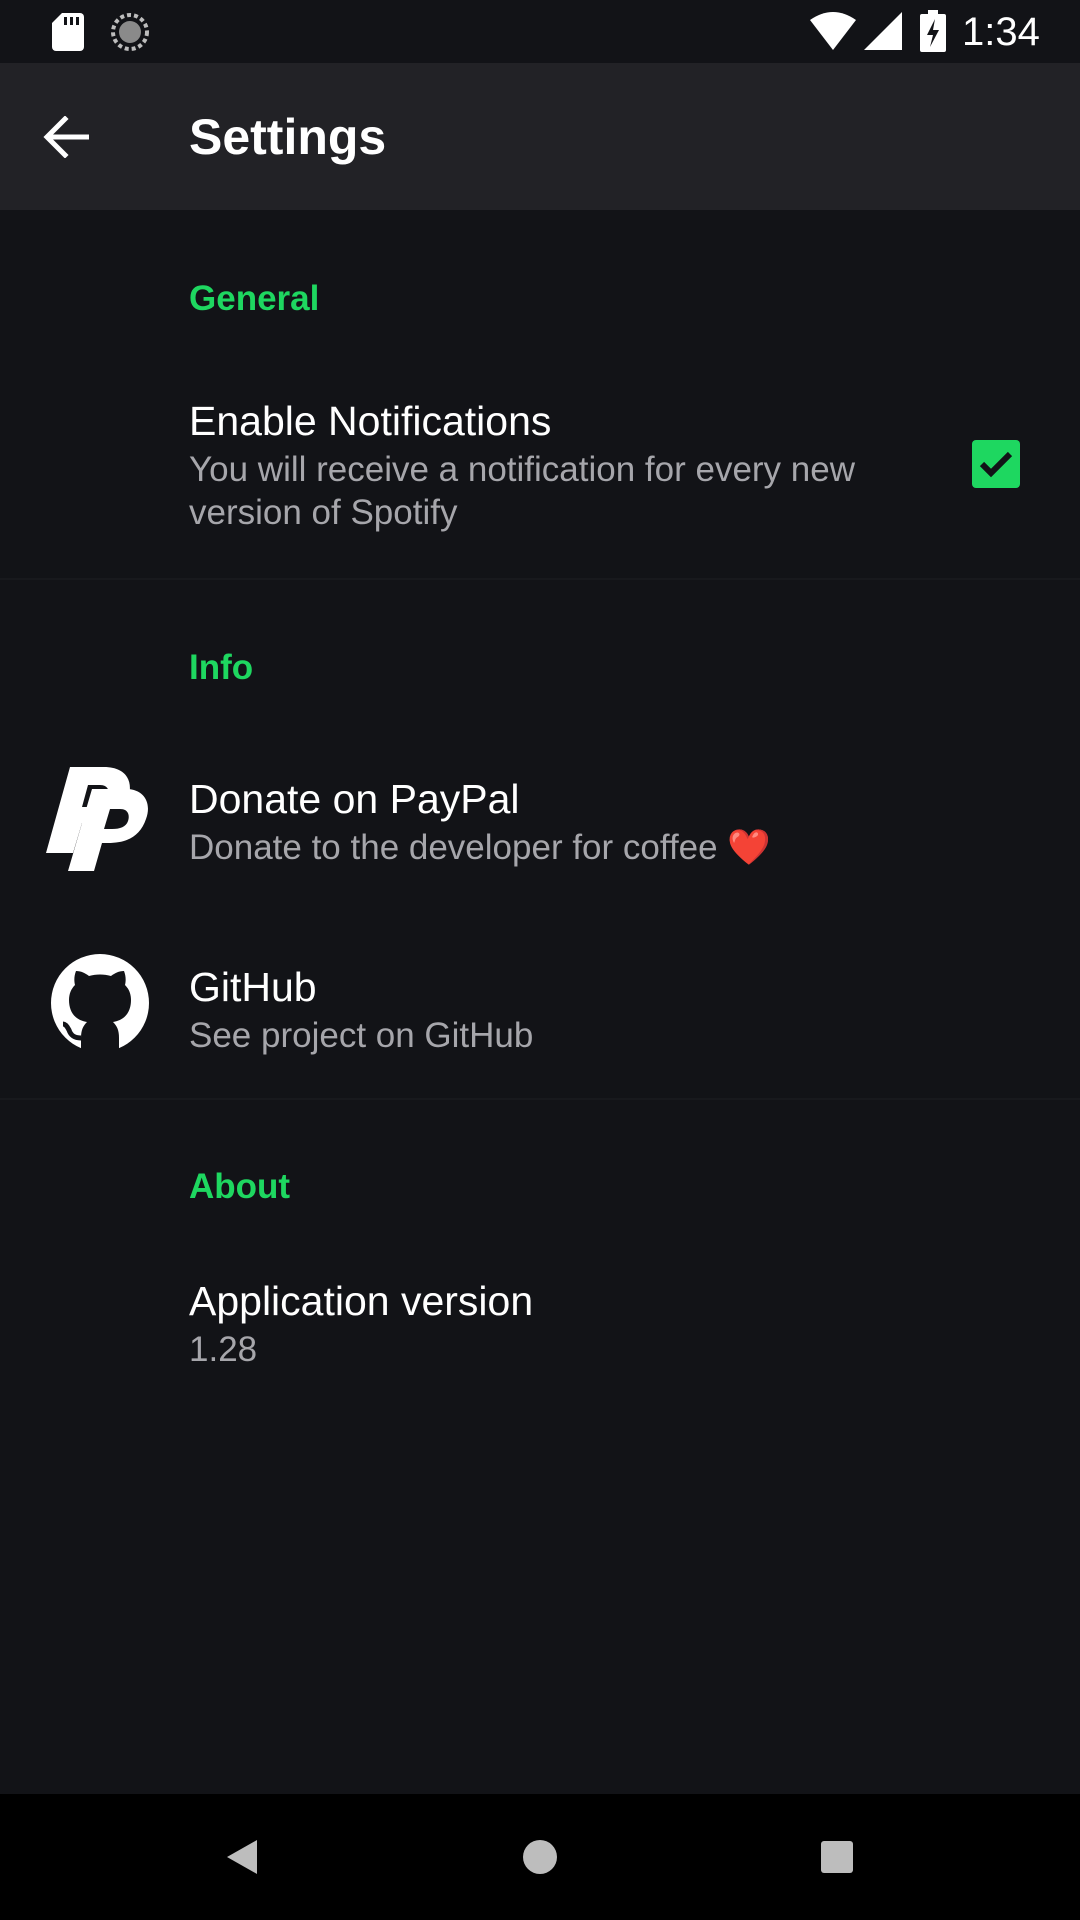 This screenshot has width=1080, height=1920. Describe the element at coordinates (540, 1320) in the screenshot. I see `pref-application-version: Application version 1.28` at that location.